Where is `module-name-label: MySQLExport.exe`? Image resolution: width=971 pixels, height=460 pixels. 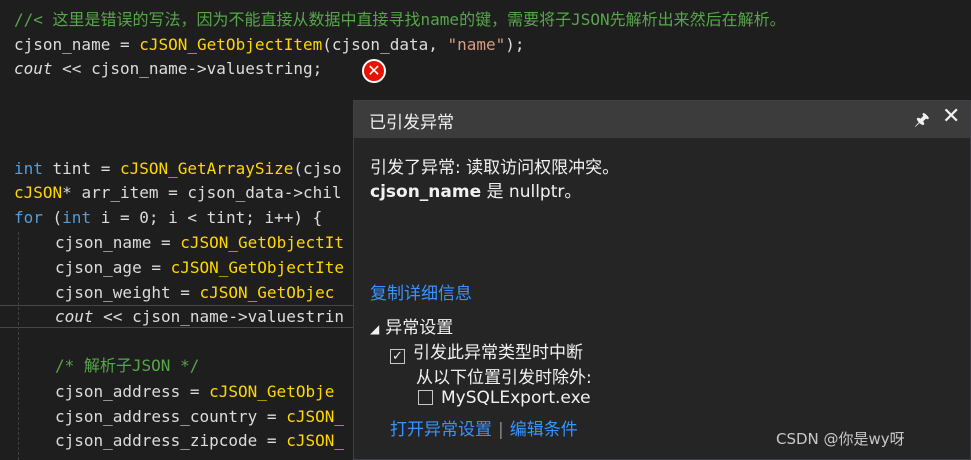
module-name-label: MySQLExport.exe is located at coordinates (516, 398).